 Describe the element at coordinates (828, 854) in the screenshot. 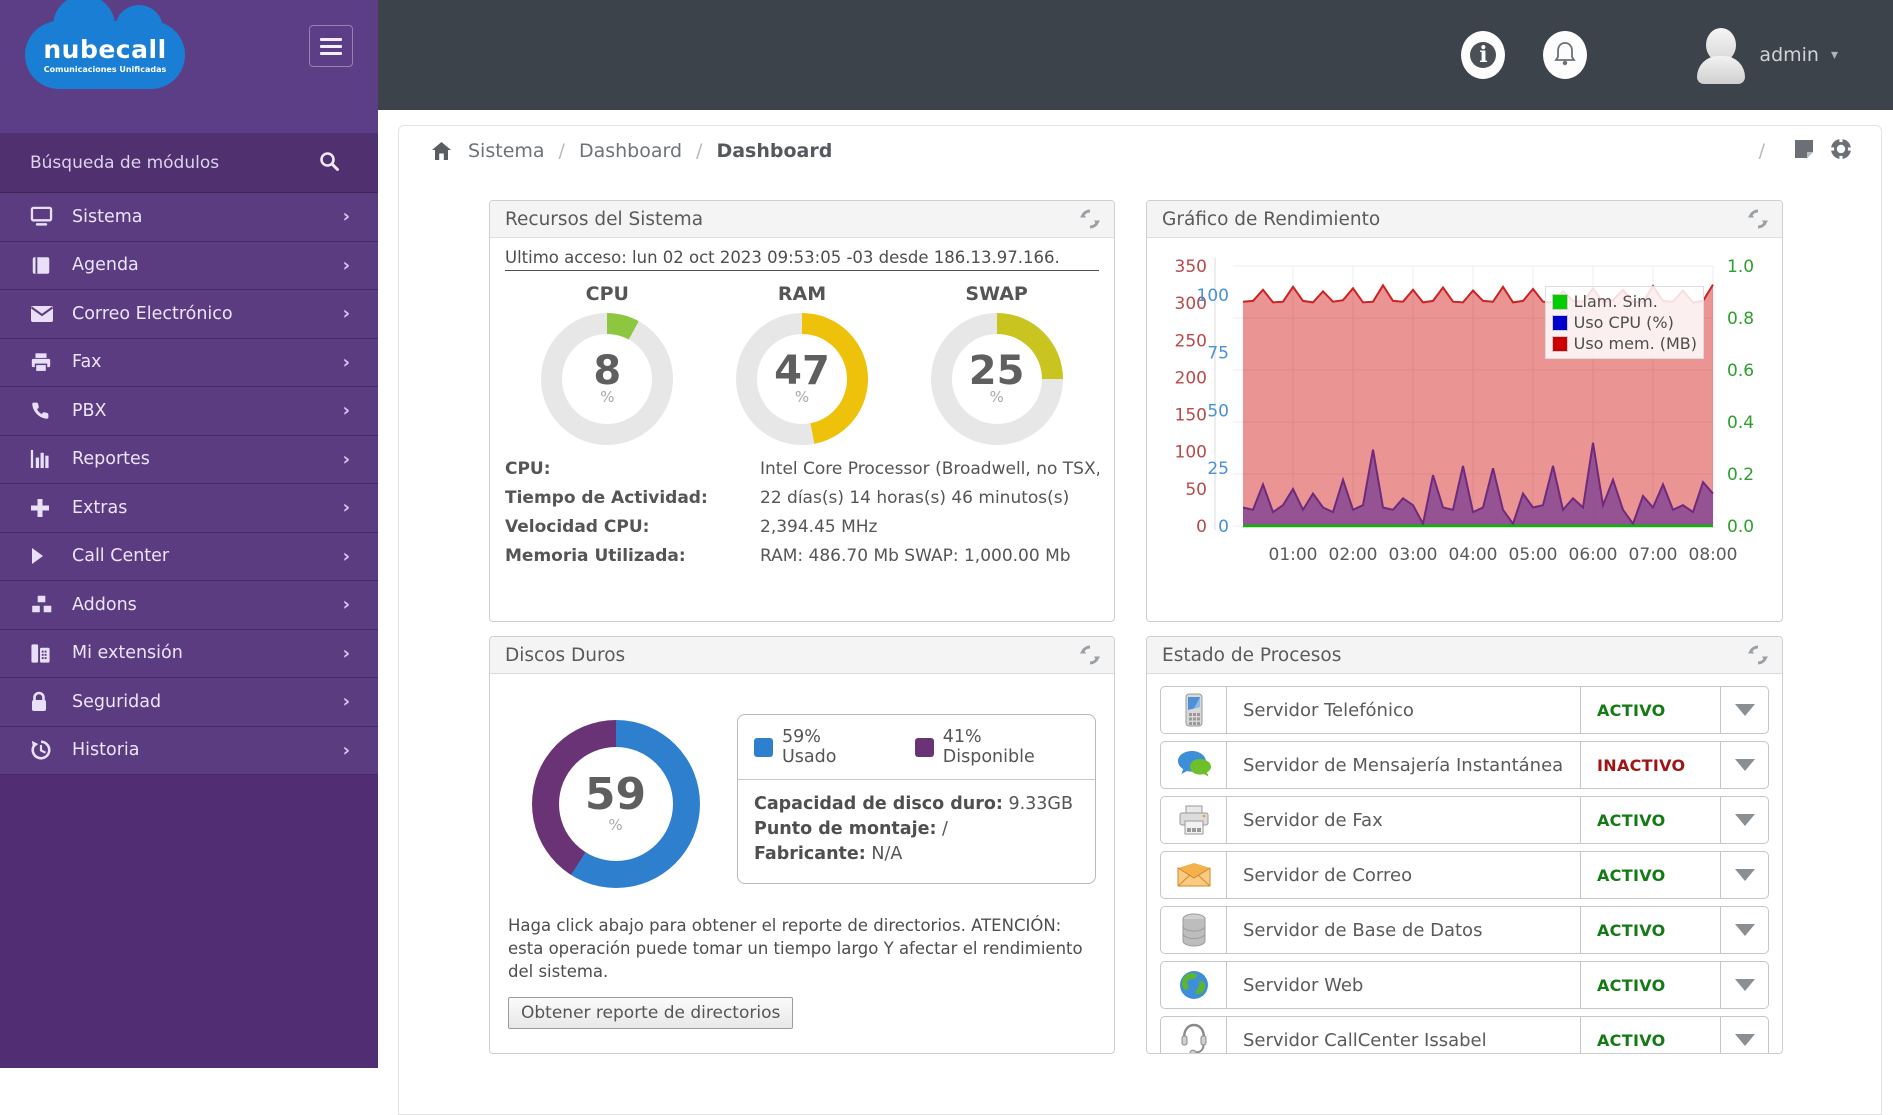

I see `disk-fact: Fabricante: N/A` at that location.